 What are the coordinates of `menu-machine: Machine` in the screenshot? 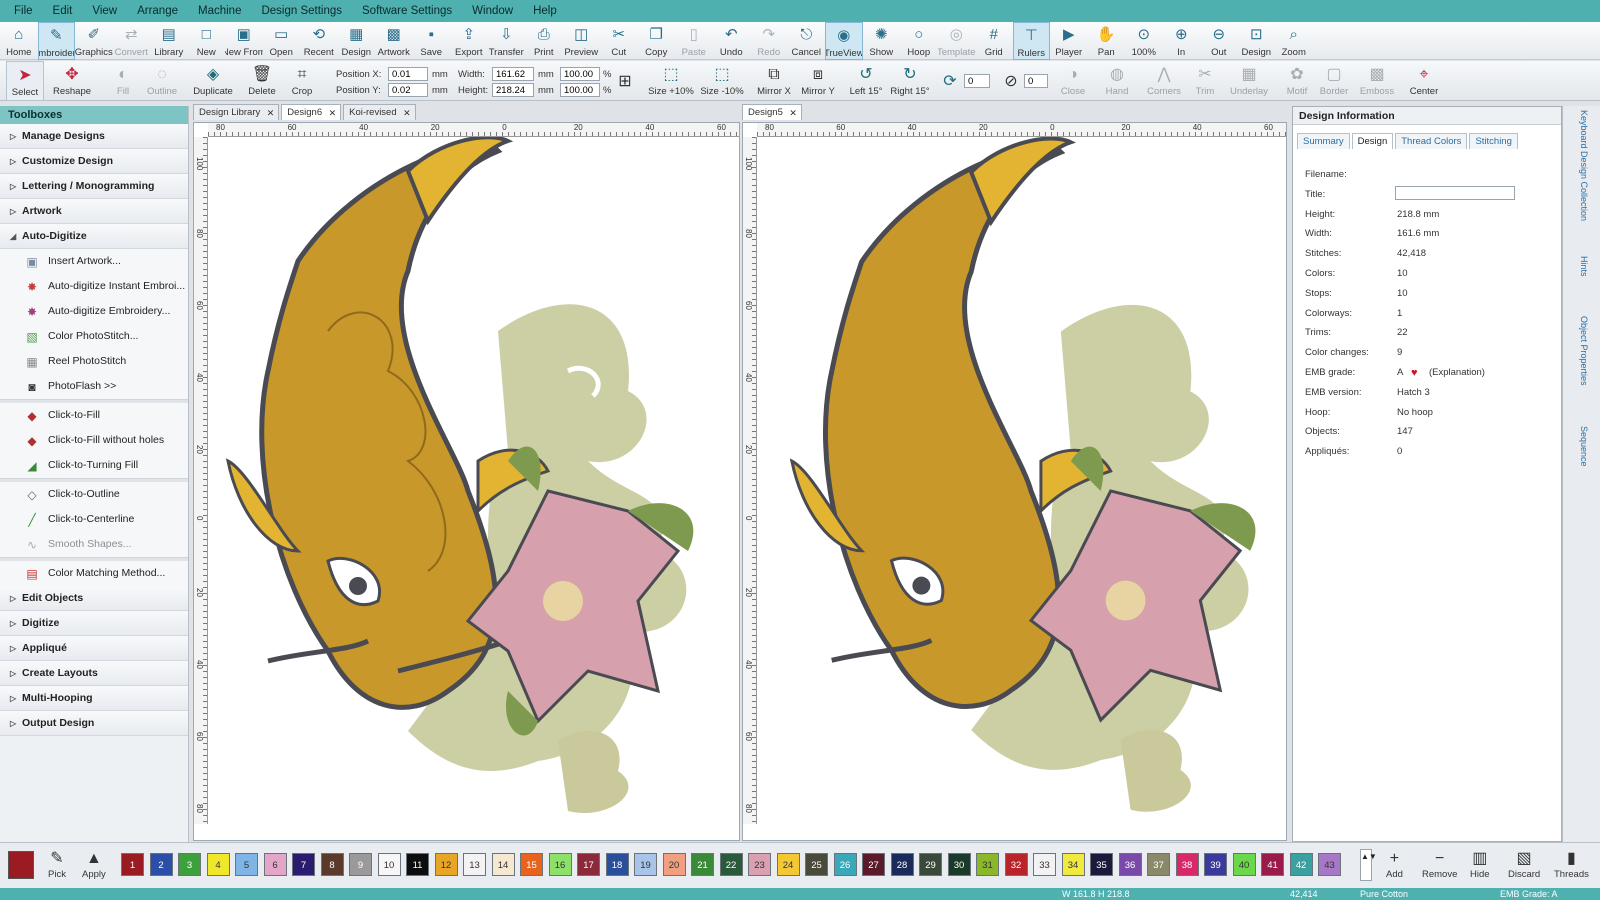 It's located at (219, 11).